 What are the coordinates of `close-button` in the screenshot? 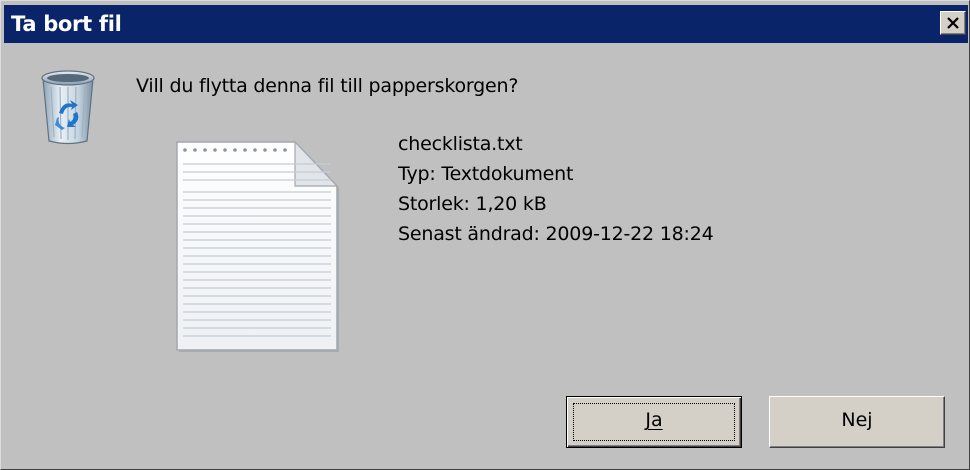 It's located at (953, 23).